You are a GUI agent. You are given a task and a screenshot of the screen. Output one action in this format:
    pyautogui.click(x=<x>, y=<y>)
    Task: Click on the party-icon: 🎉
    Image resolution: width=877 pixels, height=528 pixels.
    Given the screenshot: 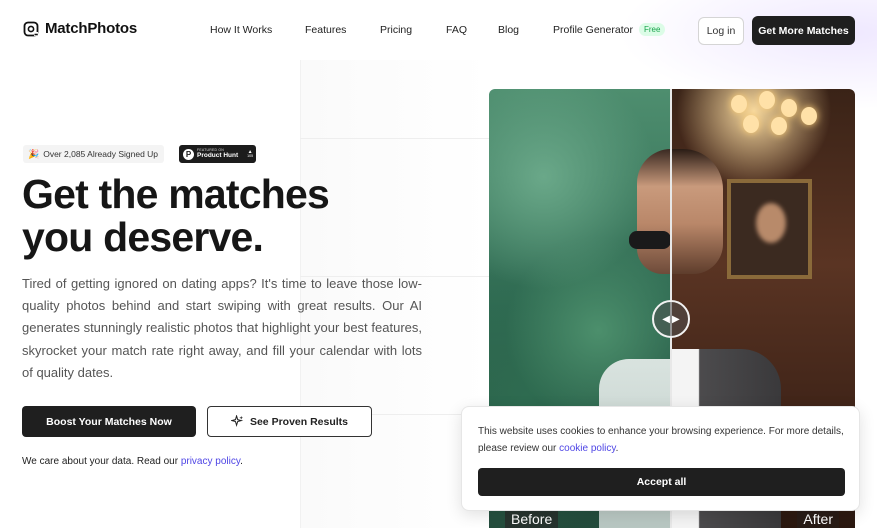 What is the action you would take?
    pyautogui.click(x=34, y=153)
    